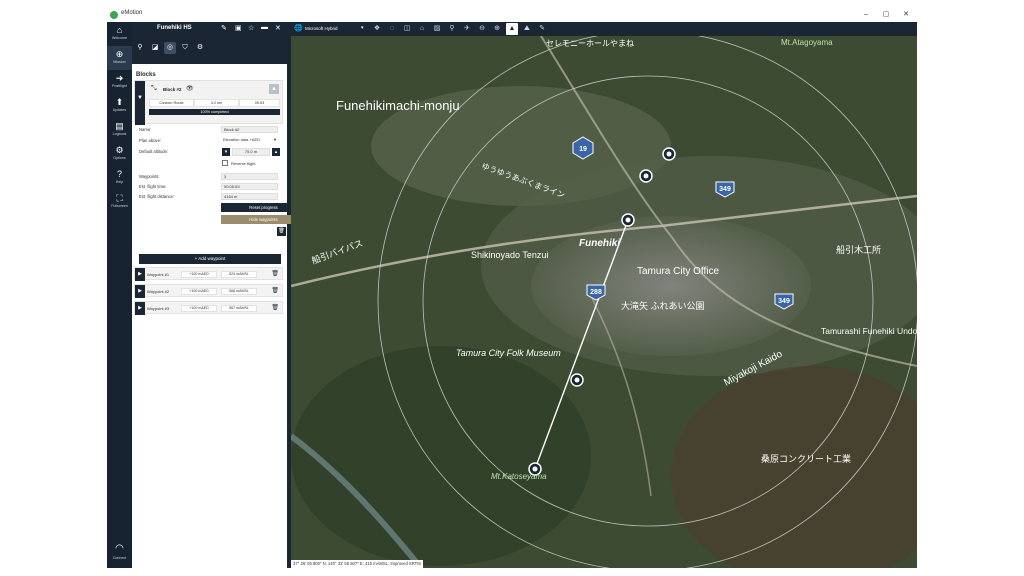  I want to click on rail-item-fullscreen: ⛶ Fullscreen, so click(119, 202).